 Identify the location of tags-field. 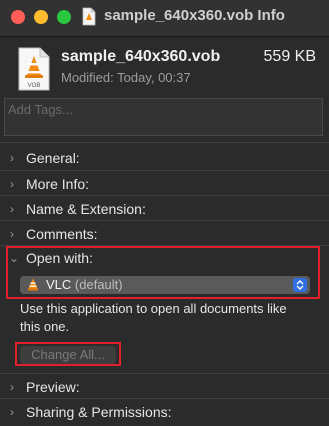
(163, 117).